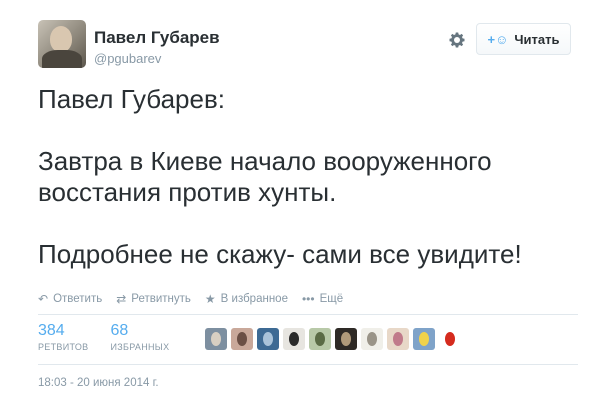  What do you see at coordinates (161, 299) in the screenshot?
I see `retweet-label: Ретвитнуть` at bounding box center [161, 299].